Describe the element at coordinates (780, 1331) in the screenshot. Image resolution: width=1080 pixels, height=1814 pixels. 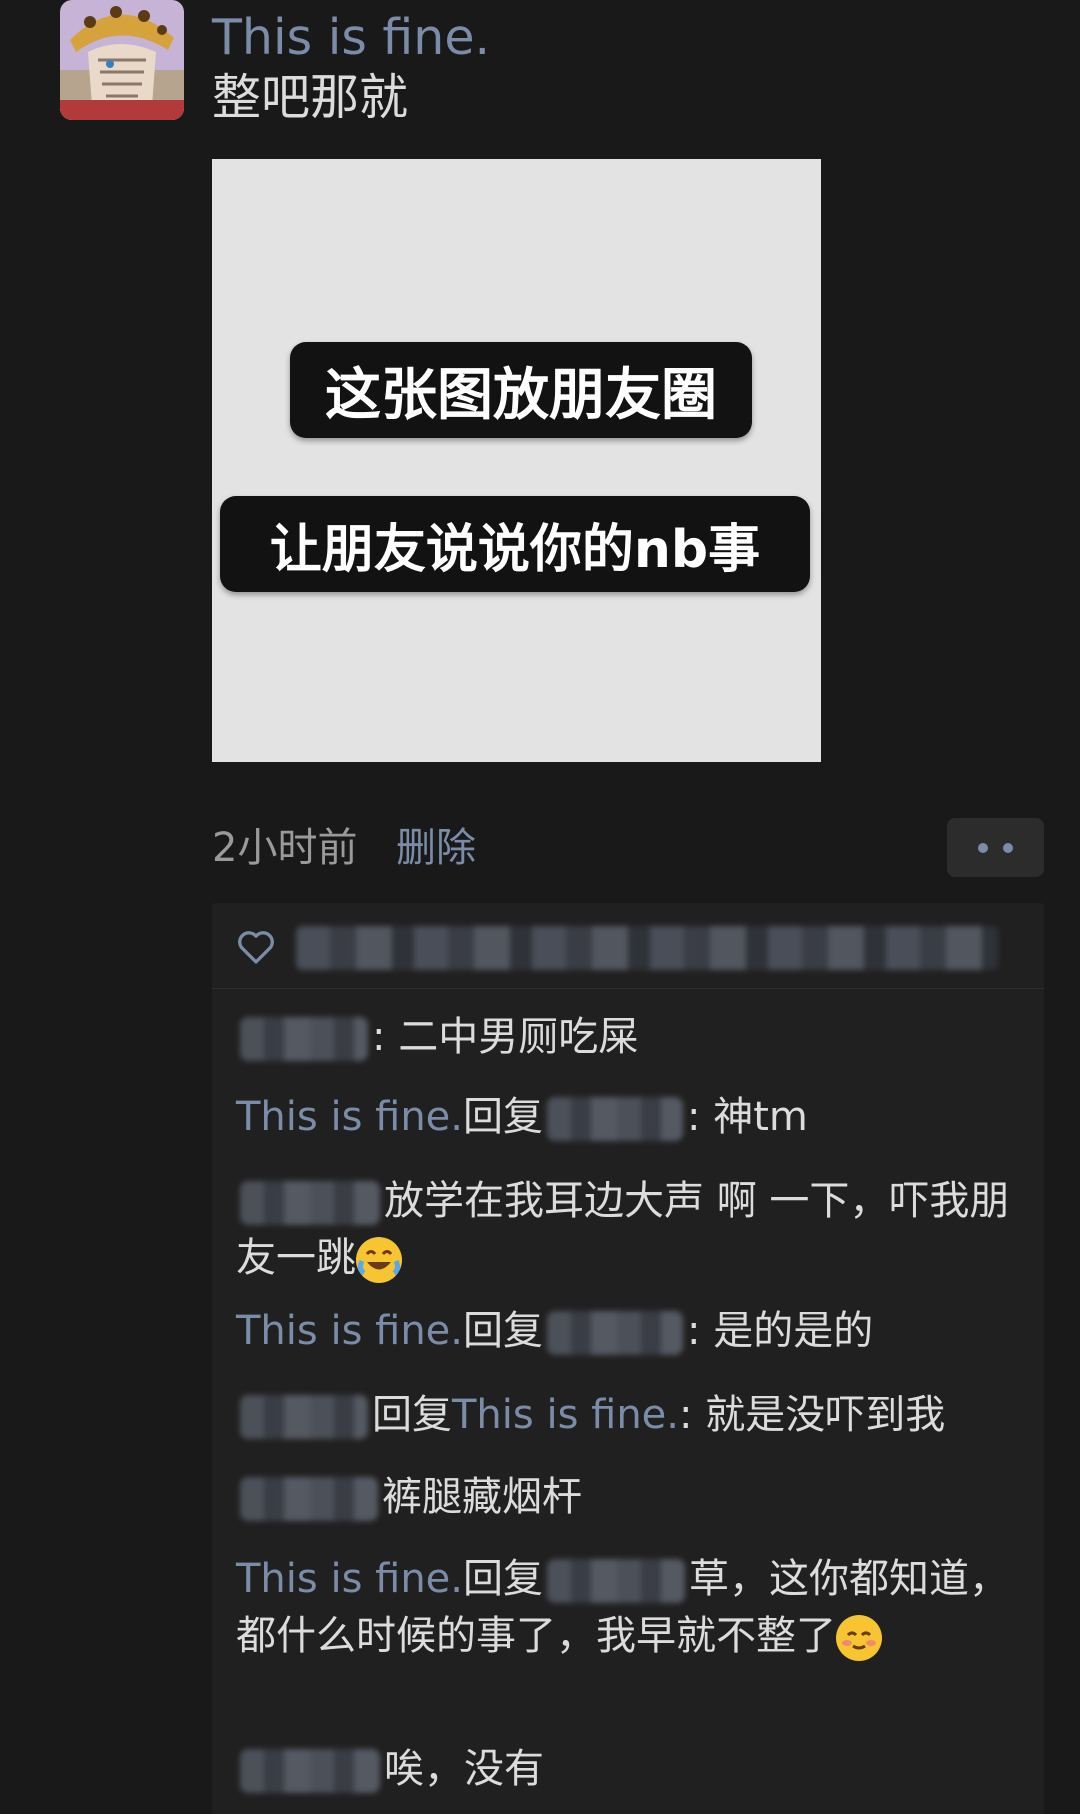
I see `comment-text: : 是的是的` at that location.